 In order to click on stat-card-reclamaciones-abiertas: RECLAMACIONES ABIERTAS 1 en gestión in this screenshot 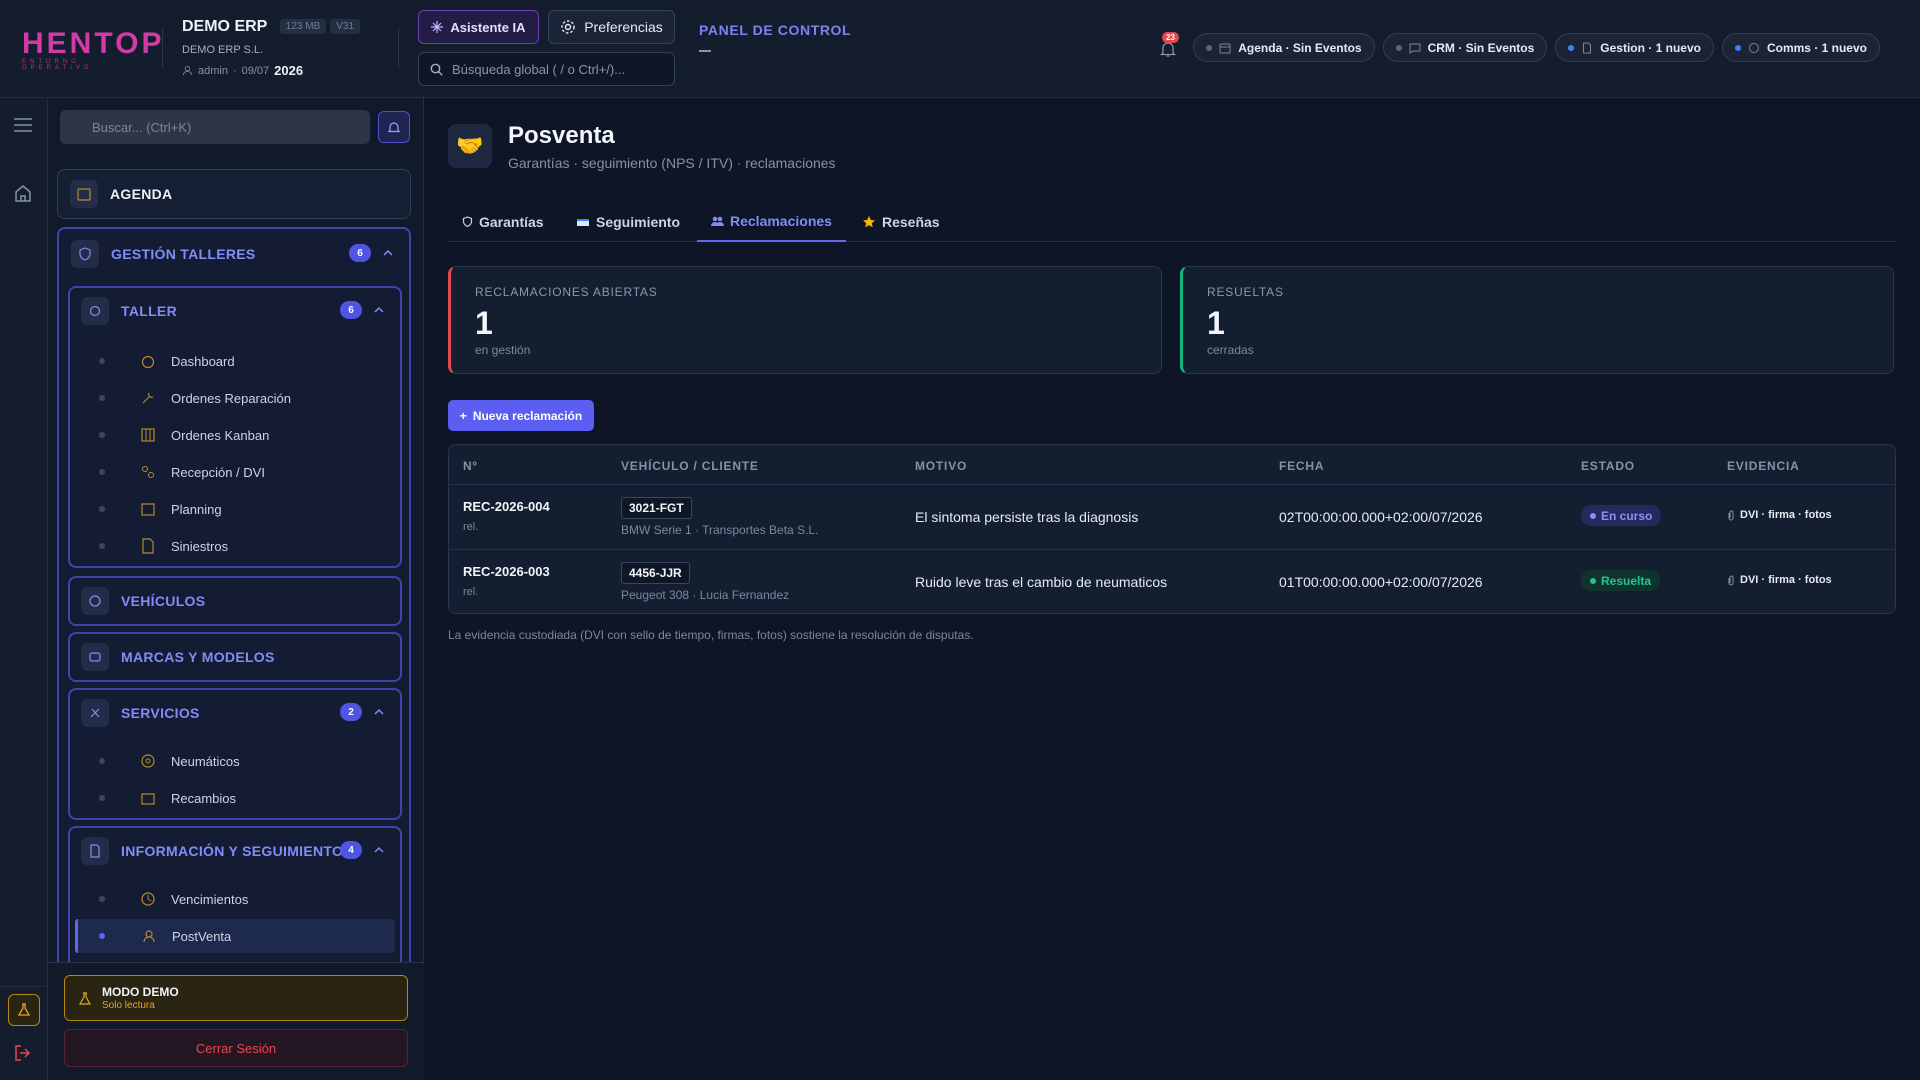, I will do `click(805, 320)`.